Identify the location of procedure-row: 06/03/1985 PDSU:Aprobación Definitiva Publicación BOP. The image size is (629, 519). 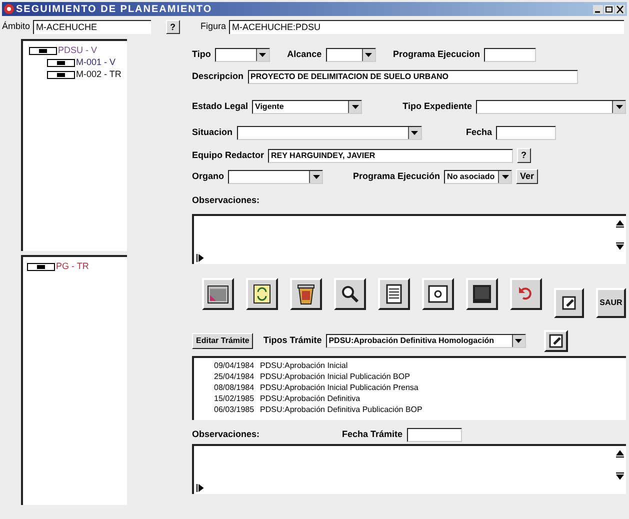
(420, 409).